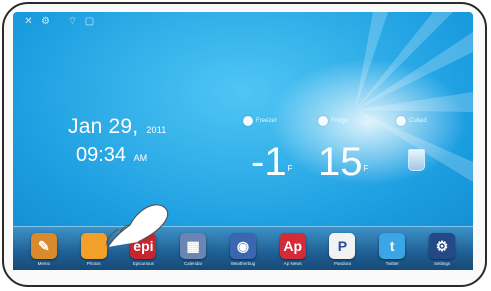  I want to click on app-label: Memo, so click(44, 263).